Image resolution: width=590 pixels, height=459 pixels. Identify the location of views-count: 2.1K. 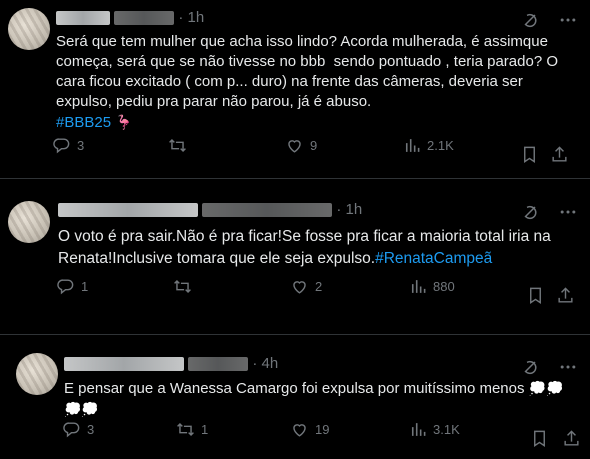
(440, 145).